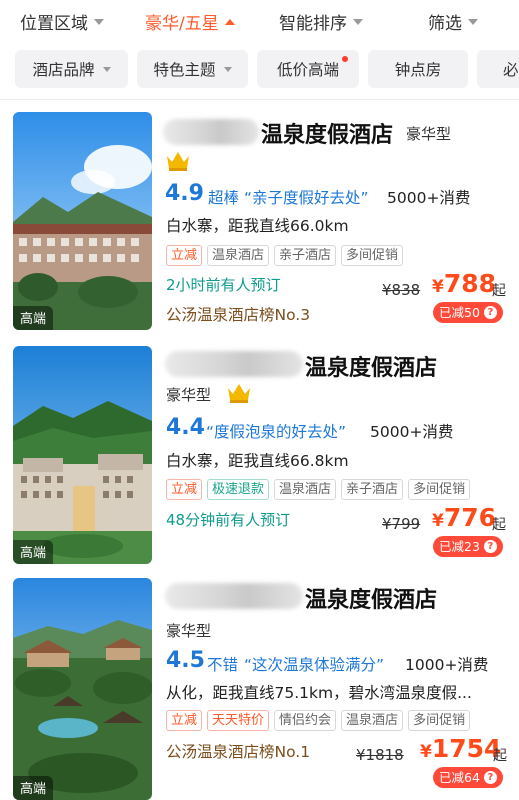 The width and height of the screenshot is (519, 800). Describe the element at coordinates (184, 193) in the screenshot. I see `rating-score: 4.9` at that location.